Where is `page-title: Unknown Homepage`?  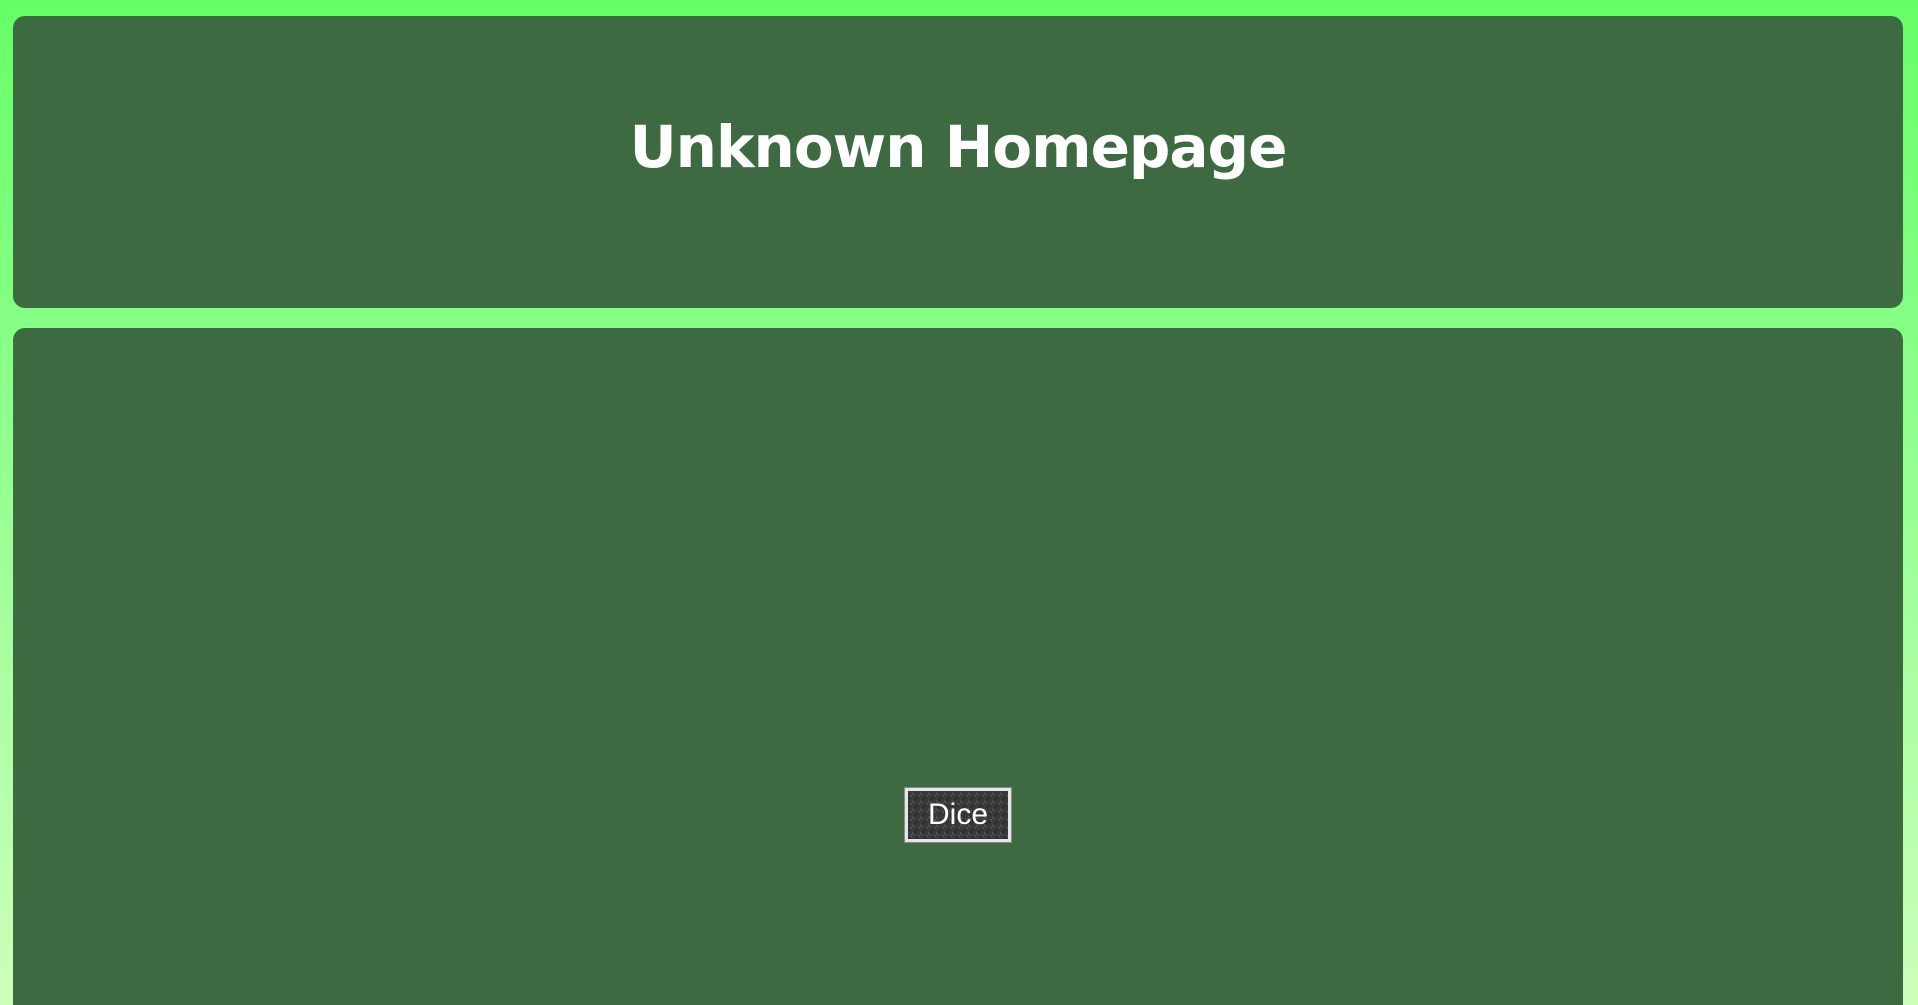
page-title: Unknown Homepage is located at coordinates (958, 147).